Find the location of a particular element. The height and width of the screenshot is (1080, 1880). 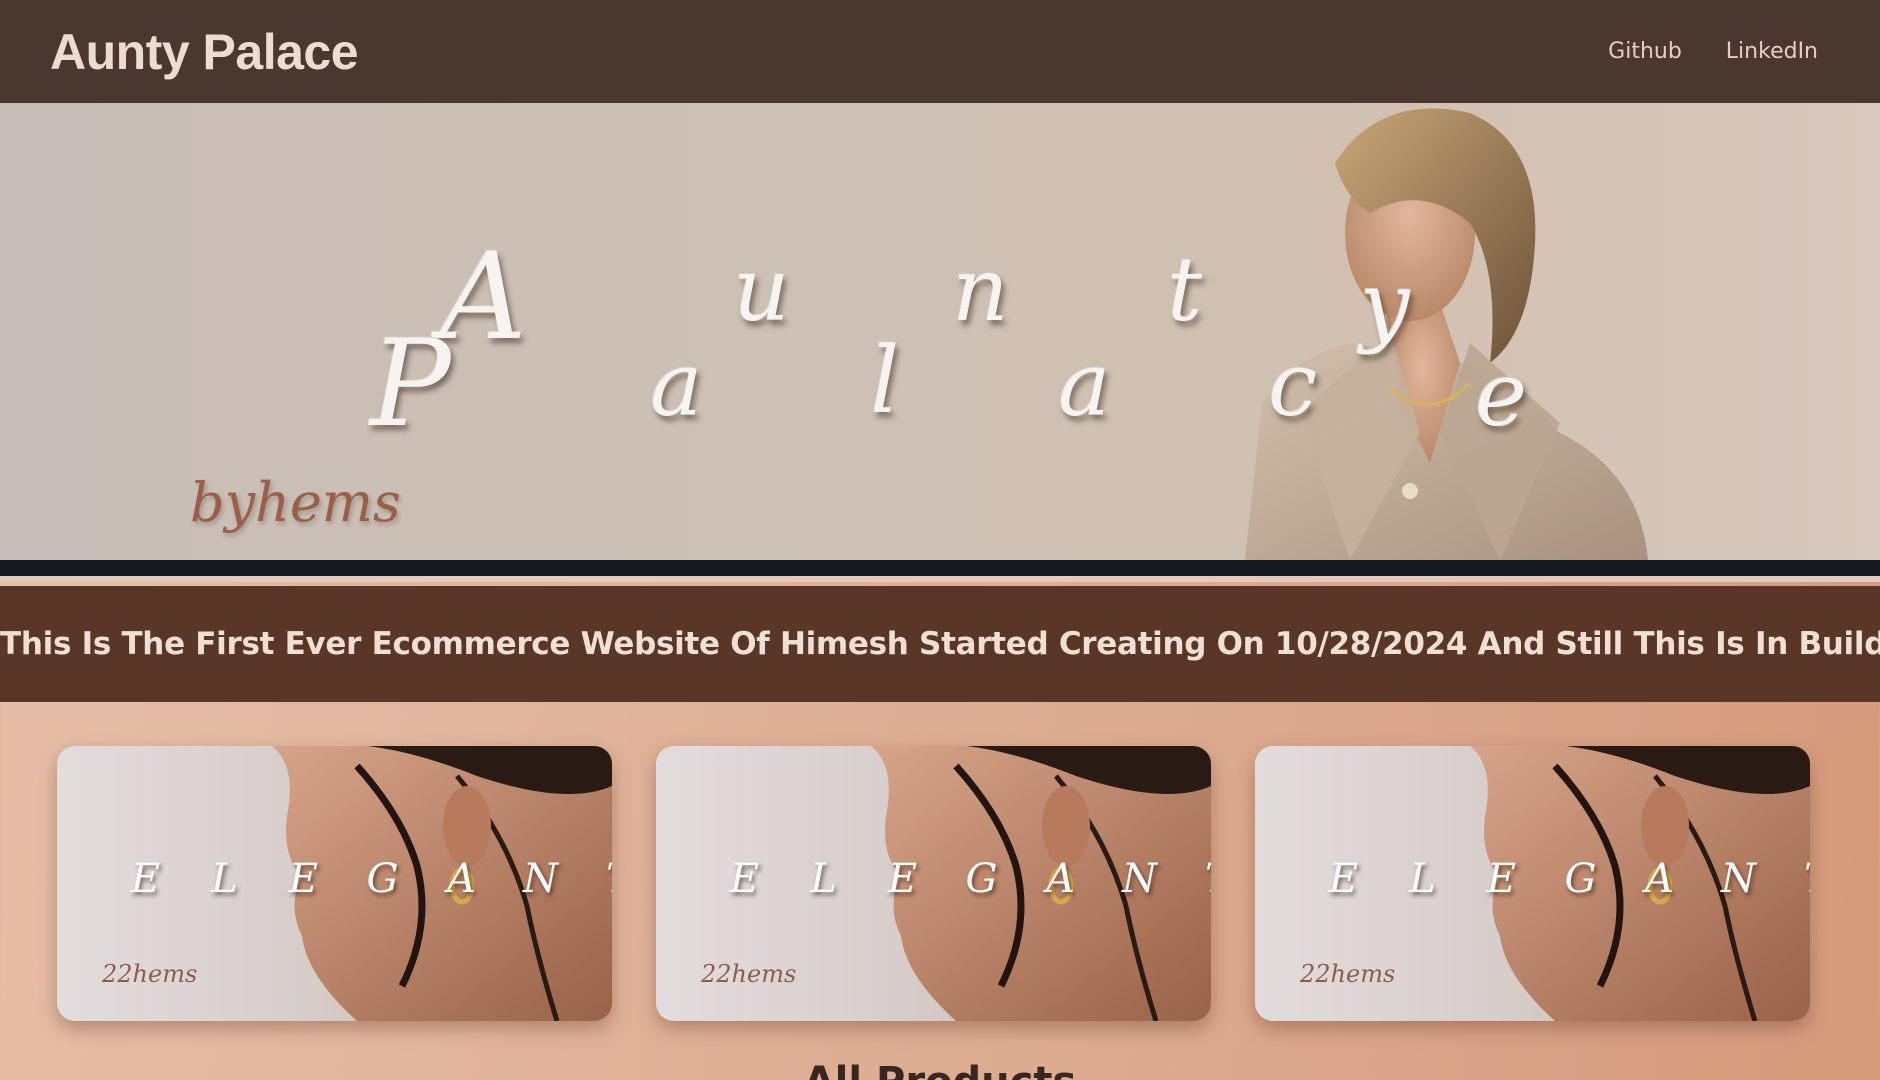

nav-link-linkedin: LinkedIn is located at coordinates (1772, 51).